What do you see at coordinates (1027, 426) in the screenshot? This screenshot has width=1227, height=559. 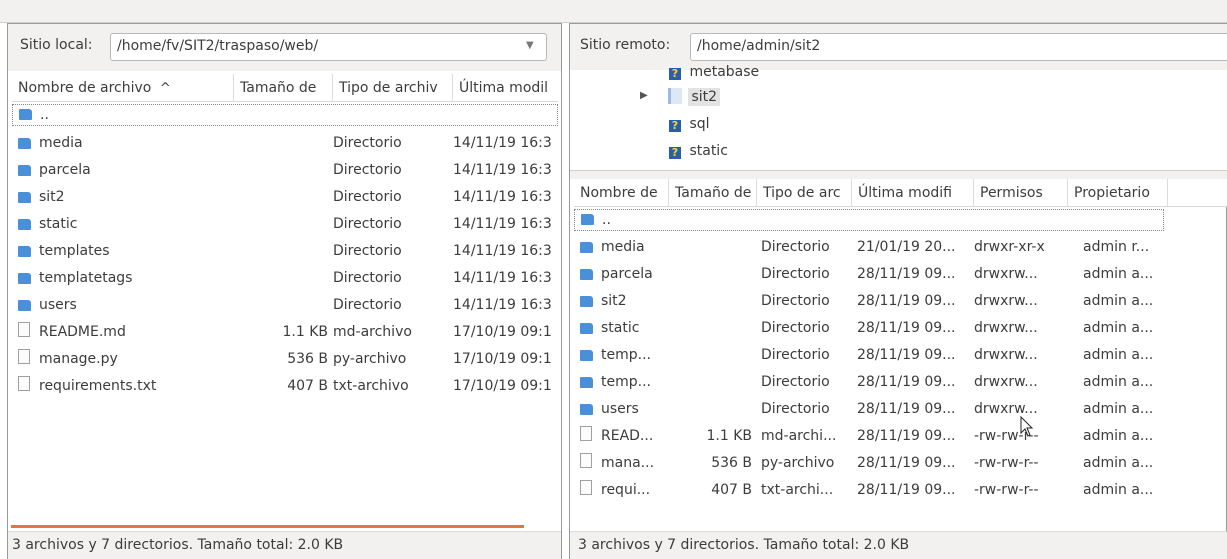 I see `mouse-cursor-icon` at bounding box center [1027, 426].